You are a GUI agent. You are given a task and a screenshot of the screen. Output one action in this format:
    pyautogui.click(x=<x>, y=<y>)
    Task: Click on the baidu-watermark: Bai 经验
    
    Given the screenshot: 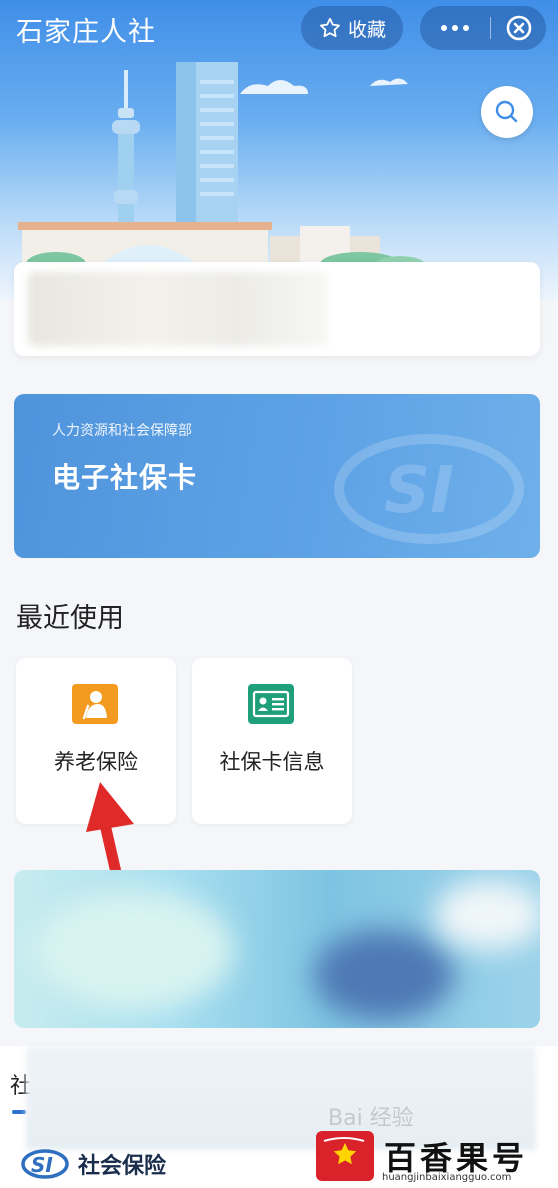 What is the action you would take?
    pyautogui.click(x=371, y=1118)
    